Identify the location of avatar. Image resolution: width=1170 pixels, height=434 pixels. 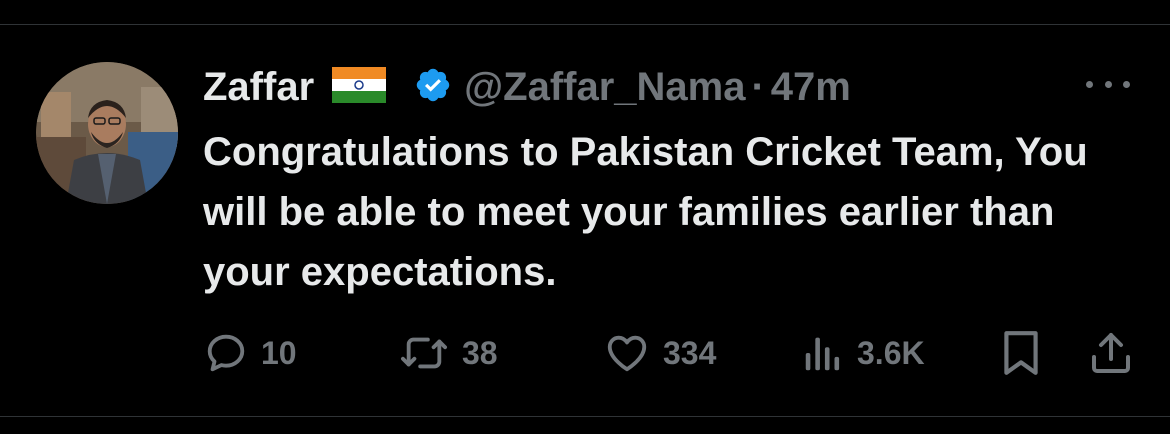
(107, 133).